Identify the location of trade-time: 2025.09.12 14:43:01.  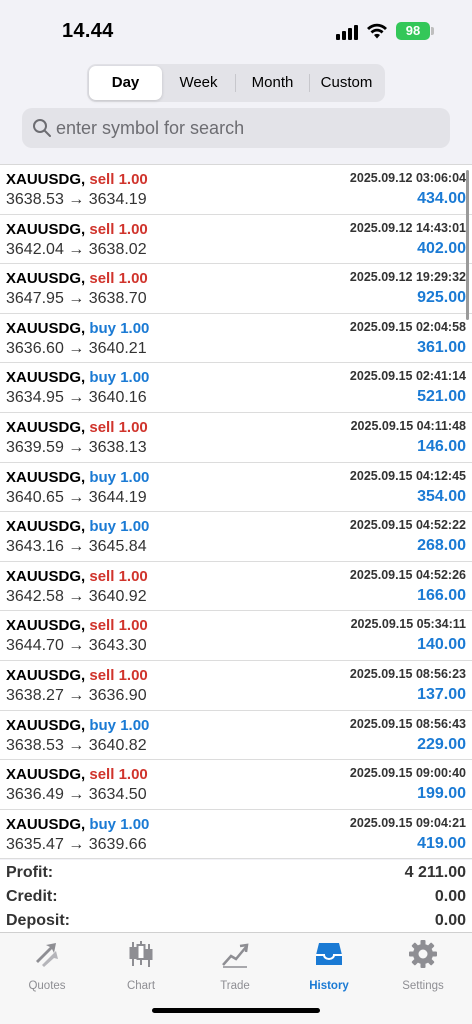
(407, 227).